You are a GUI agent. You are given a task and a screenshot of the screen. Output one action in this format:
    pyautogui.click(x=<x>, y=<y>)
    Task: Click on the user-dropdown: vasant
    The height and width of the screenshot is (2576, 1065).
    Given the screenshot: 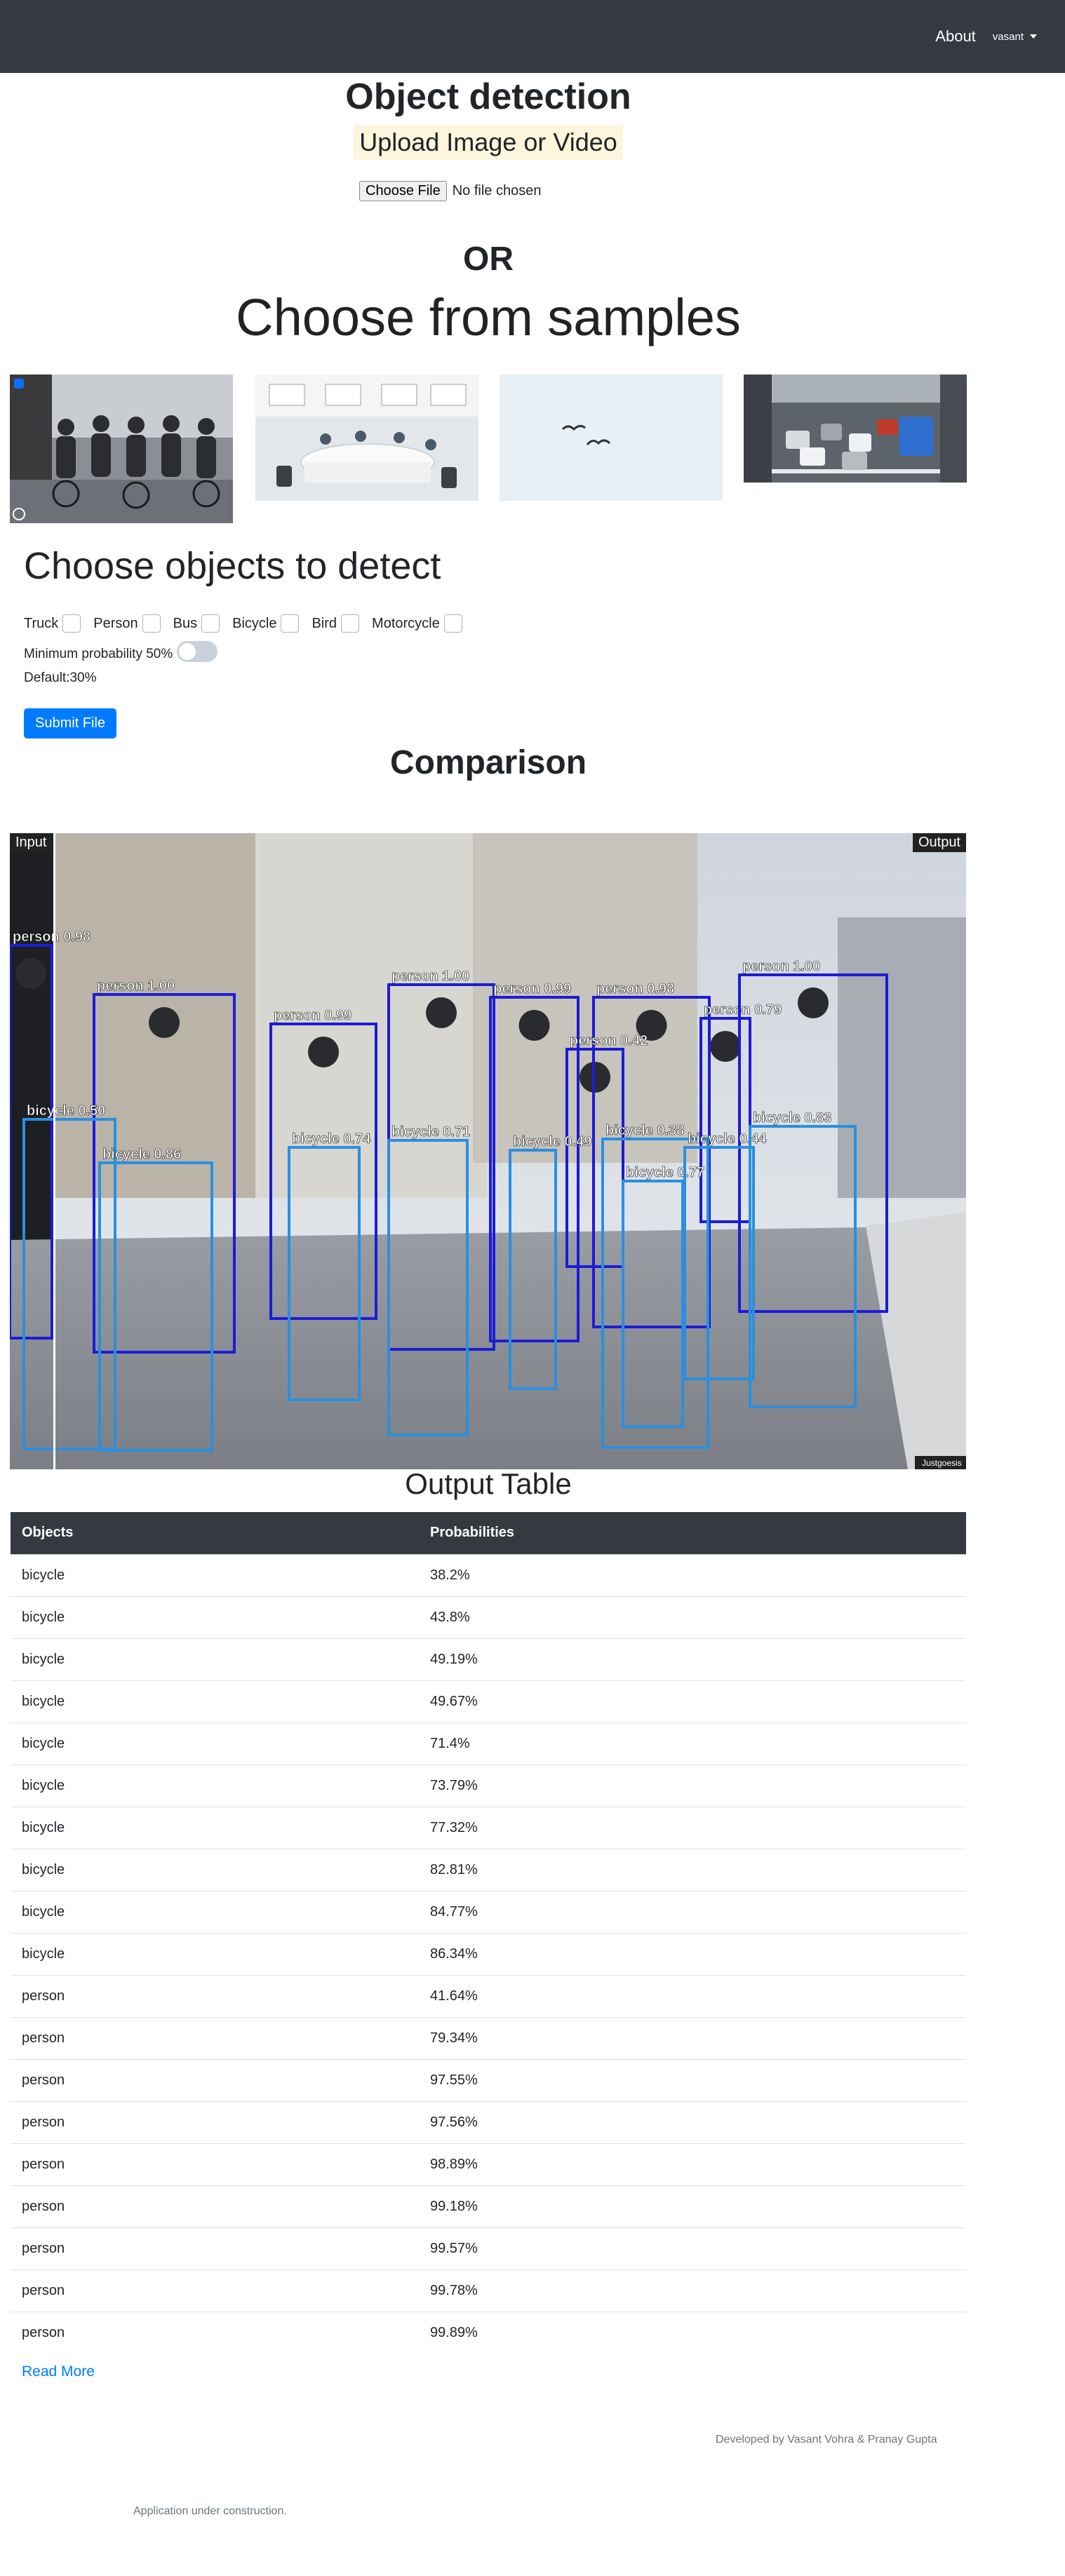 What is the action you would take?
    pyautogui.click(x=1015, y=37)
    